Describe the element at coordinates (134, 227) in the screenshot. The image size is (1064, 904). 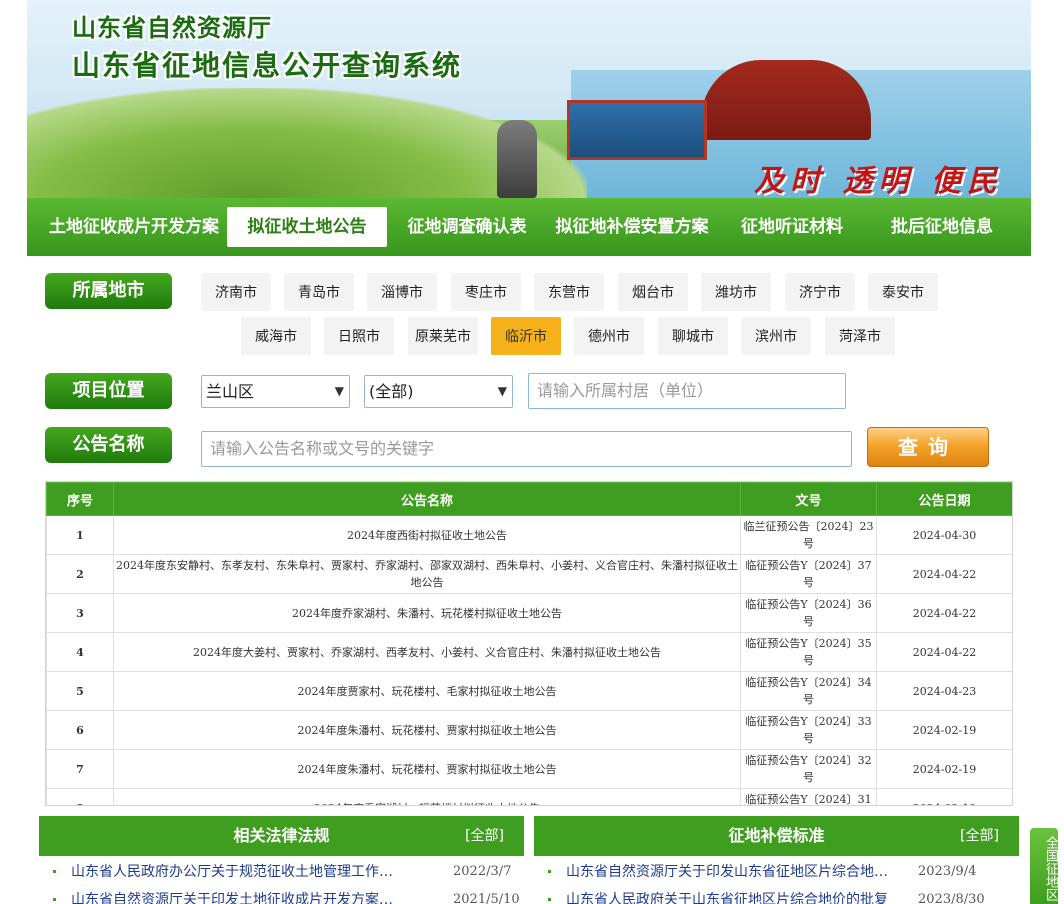
I see `tab-development-plan: 土地征收成片开发方案` at that location.